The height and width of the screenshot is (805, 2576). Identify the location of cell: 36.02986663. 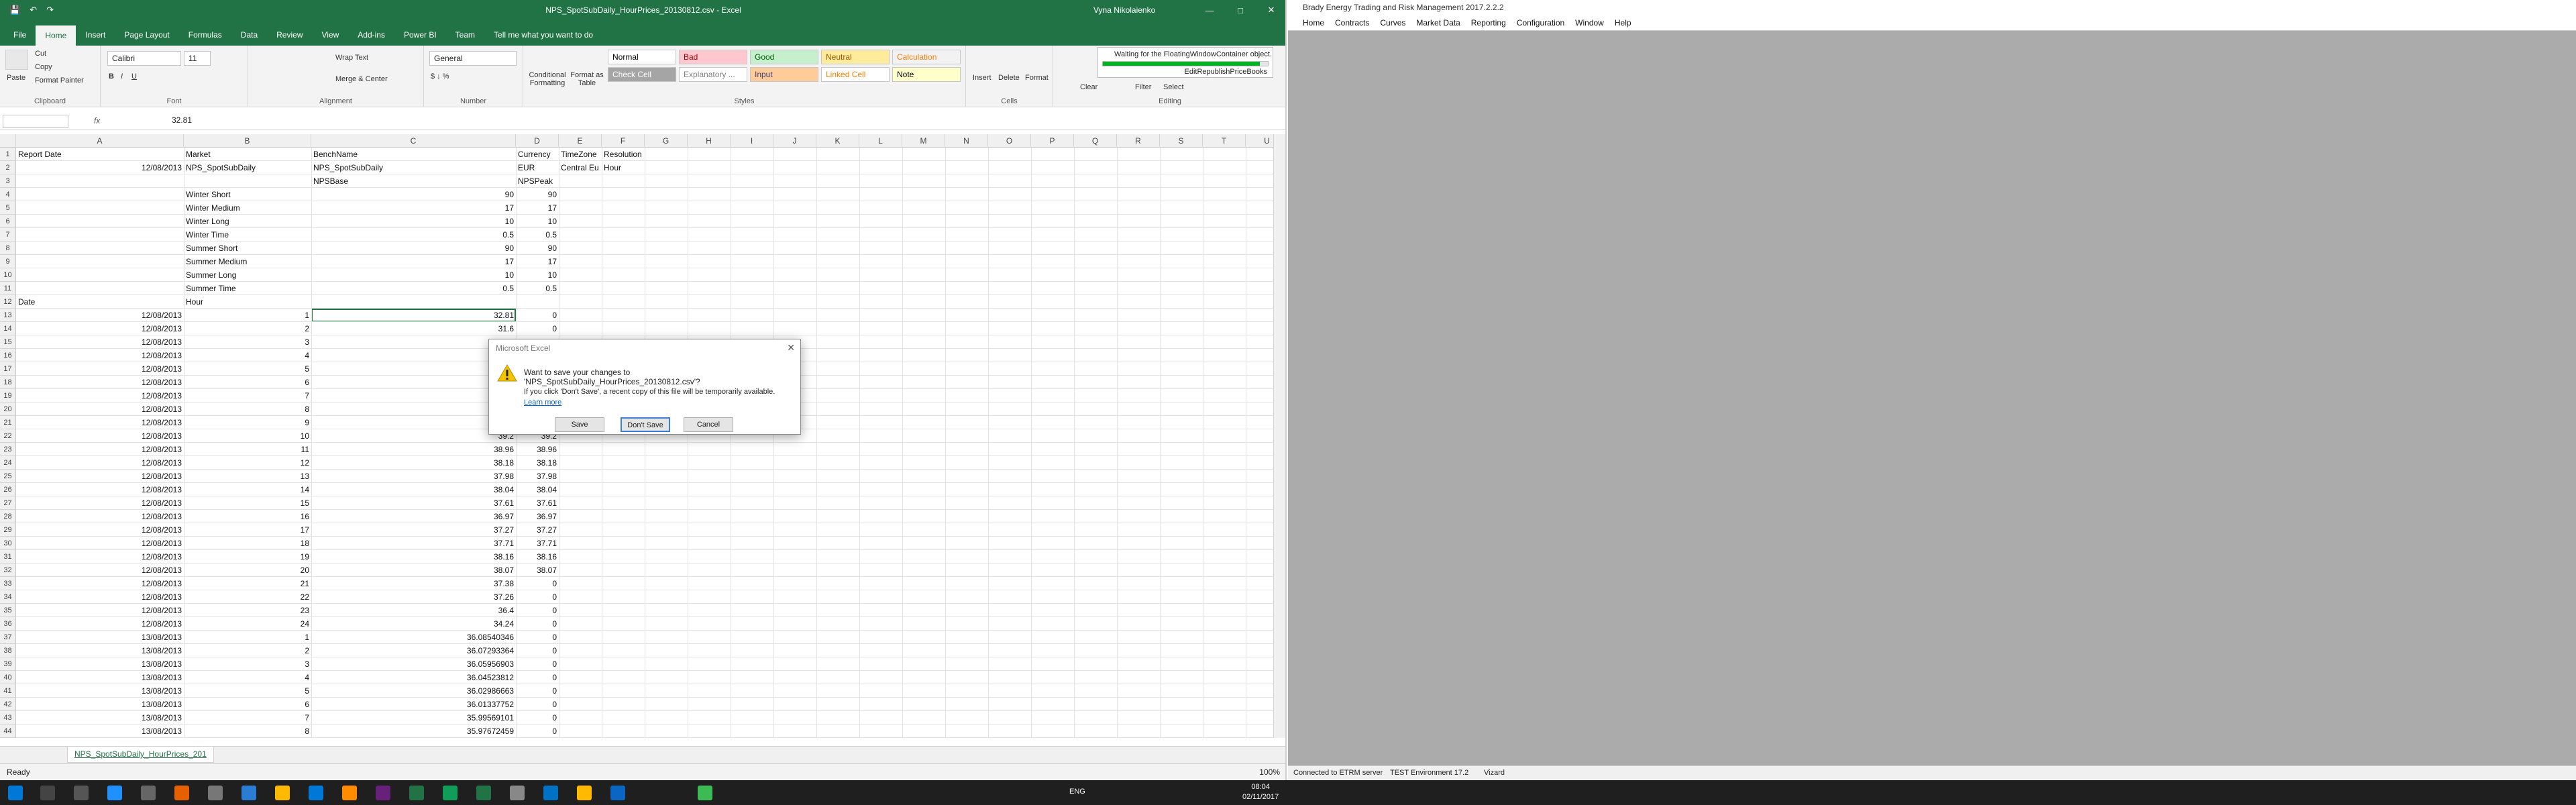
(413, 691).